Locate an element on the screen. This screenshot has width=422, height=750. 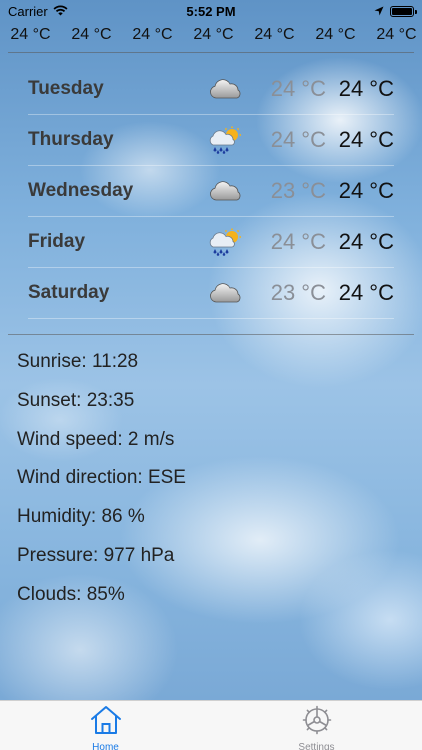
gear-icon is located at coordinates (317, 722).